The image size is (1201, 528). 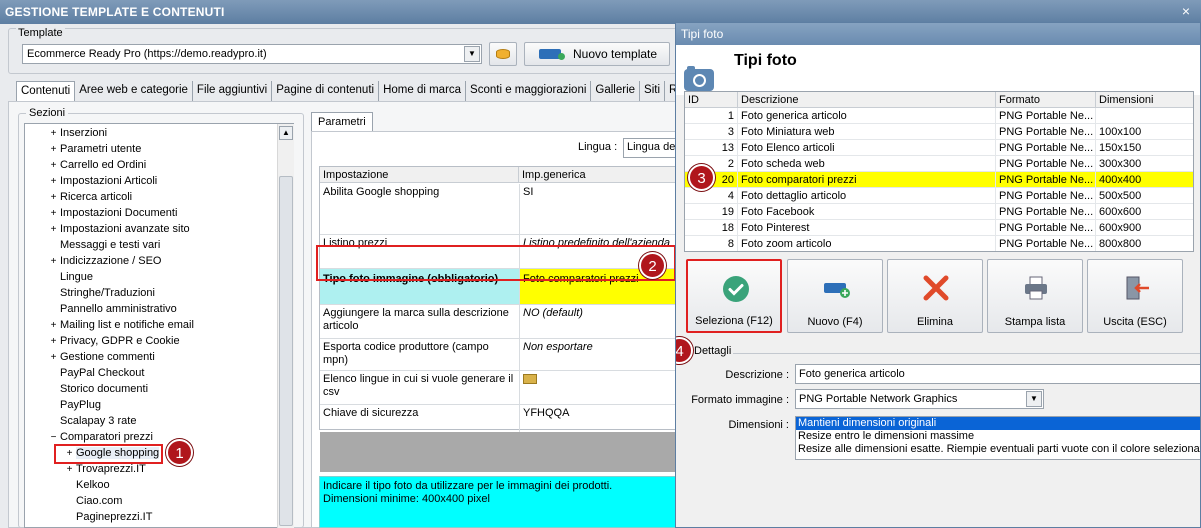 I want to click on dimension-option: Resize entro le dimensioni massime, so click(x=998, y=436).